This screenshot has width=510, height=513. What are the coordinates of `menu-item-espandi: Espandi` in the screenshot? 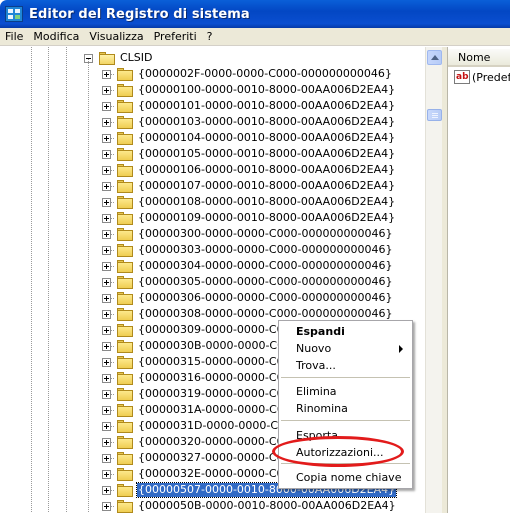 It's located at (345, 331).